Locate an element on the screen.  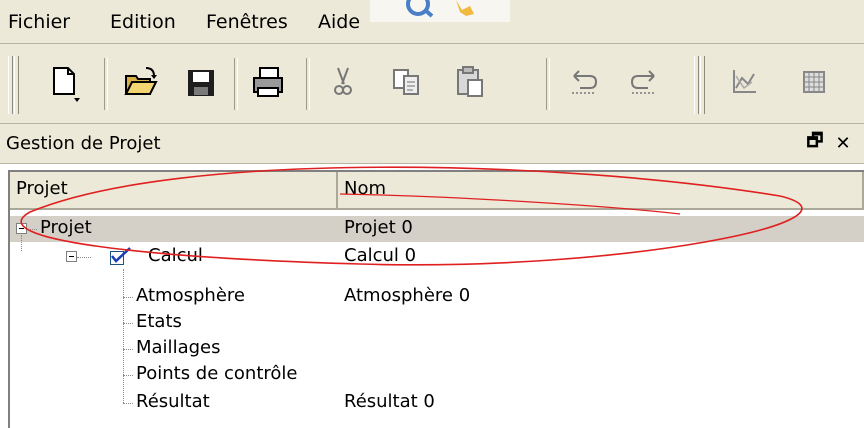
menu-fenetres: Fenêtres is located at coordinates (247, 22).